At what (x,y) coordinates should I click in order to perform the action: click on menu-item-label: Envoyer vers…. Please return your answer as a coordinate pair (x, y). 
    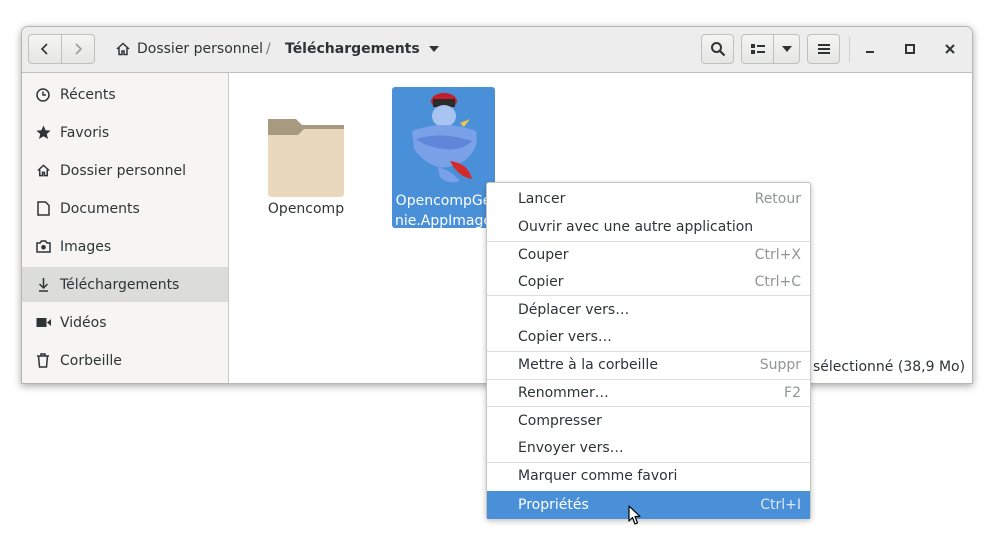
    Looking at the image, I should click on (571, 448).